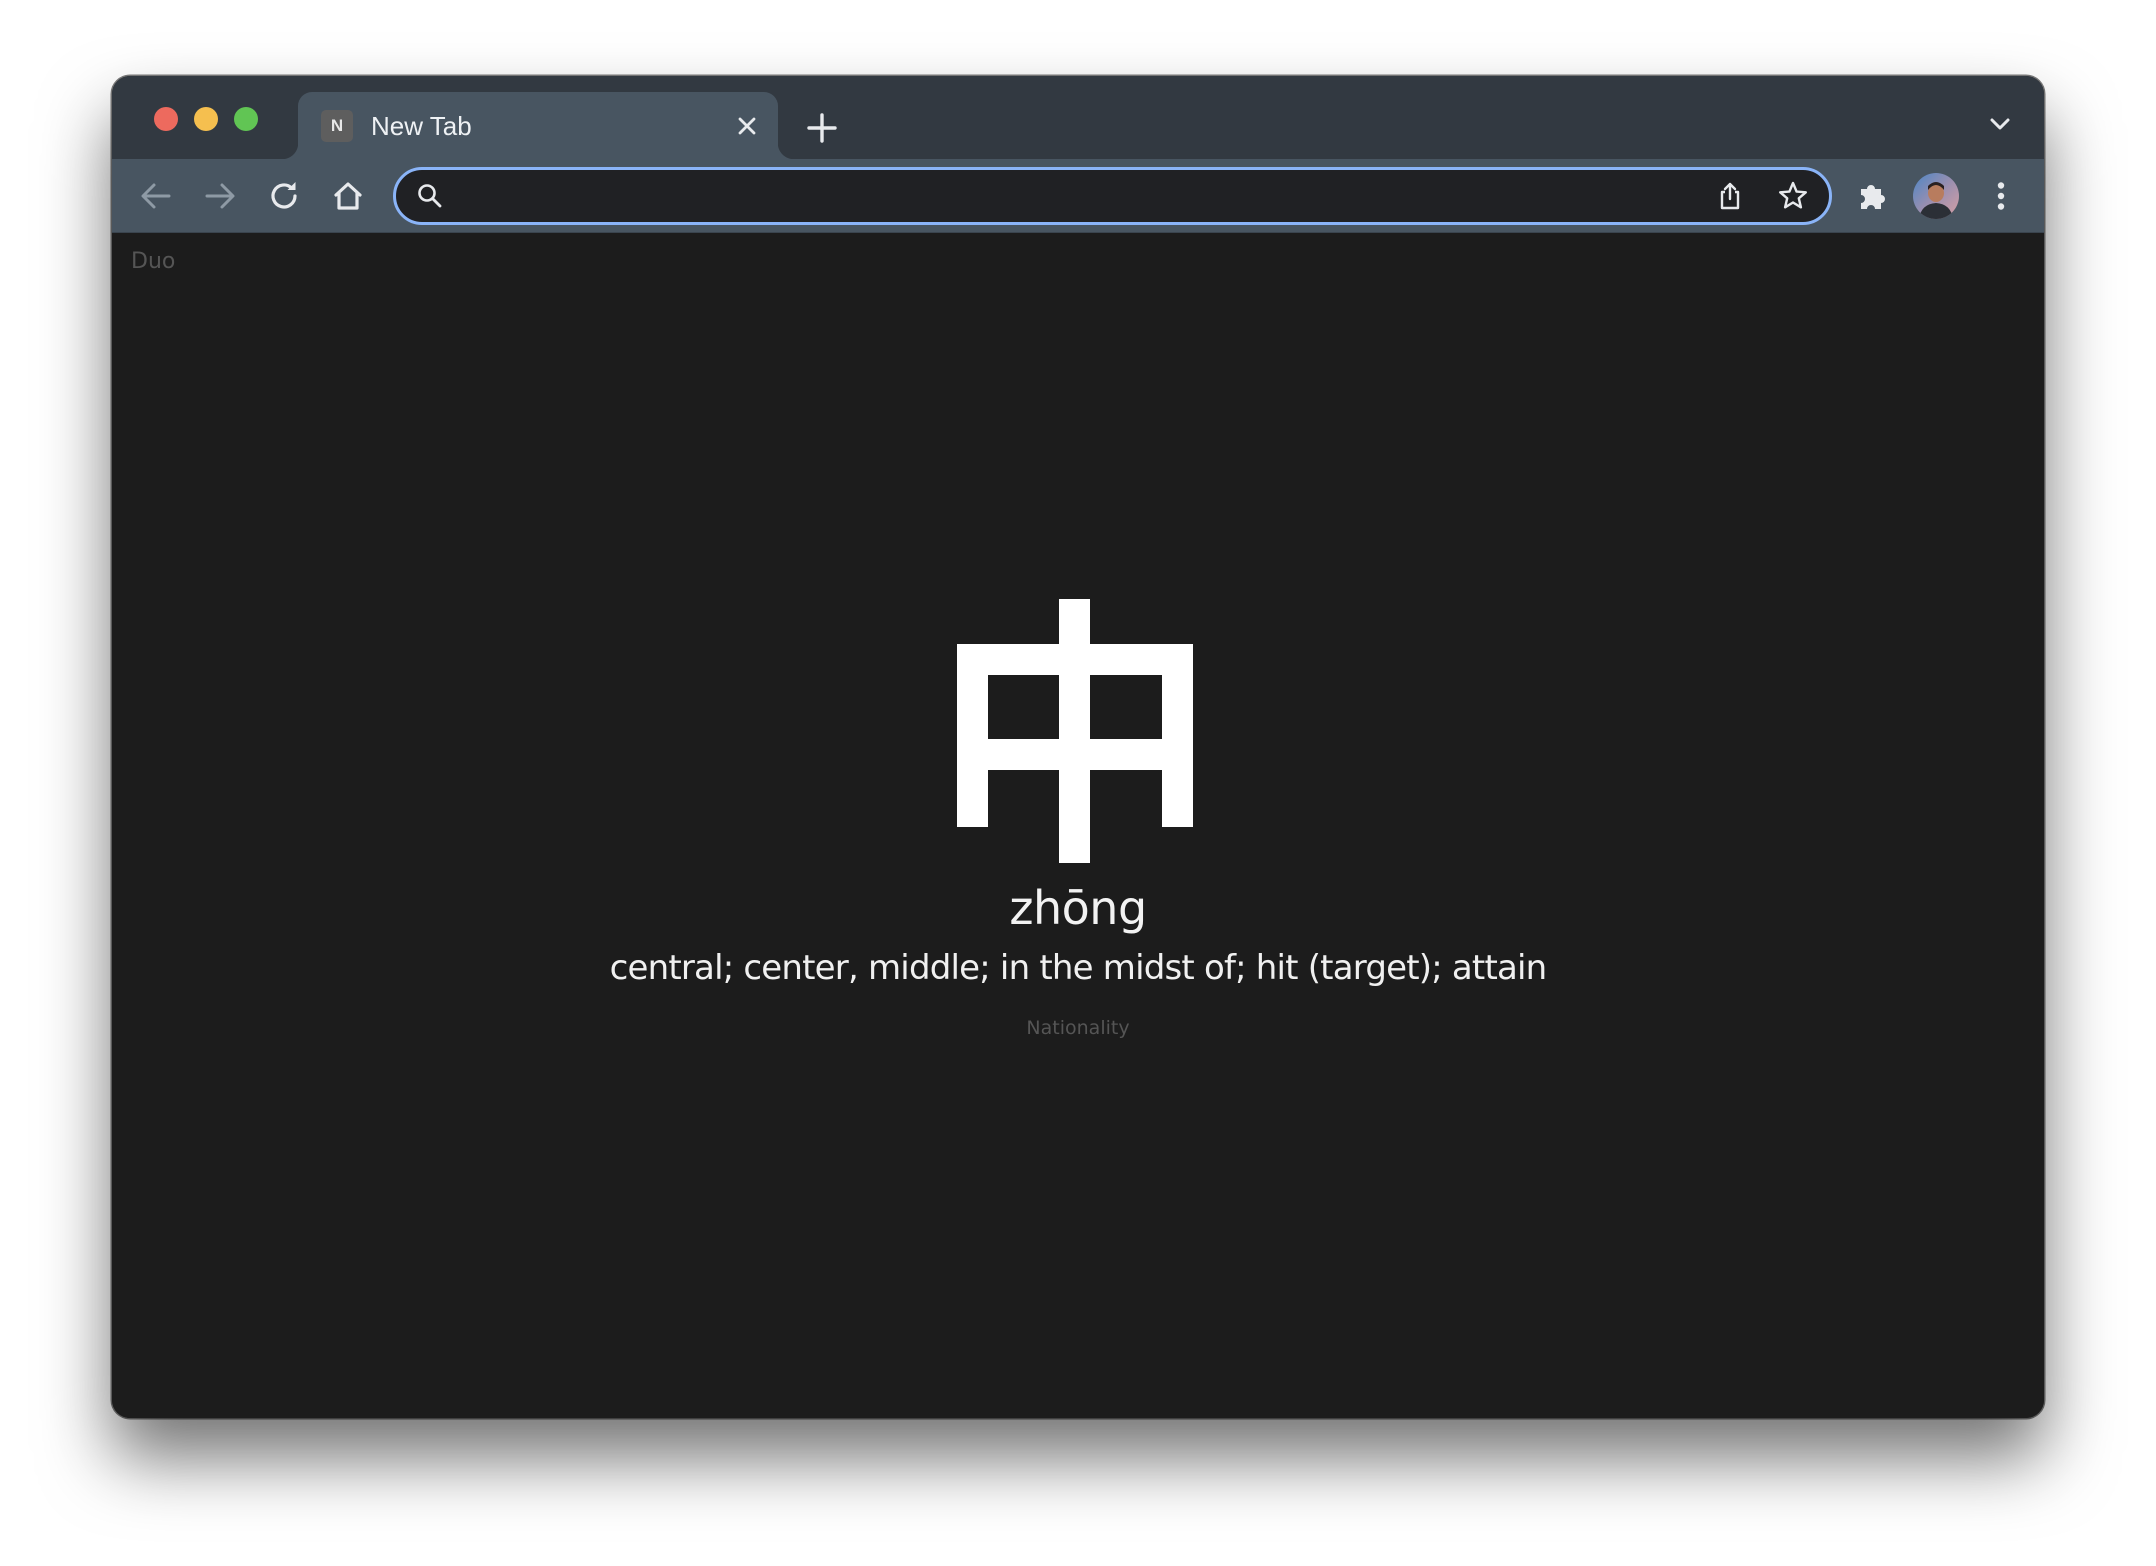 The image size is (2156, 1566). What do you see at coordinates (2000, 124) in the screenshot?
I see `chevron-down-icon` at bounding box center [2000, 124].